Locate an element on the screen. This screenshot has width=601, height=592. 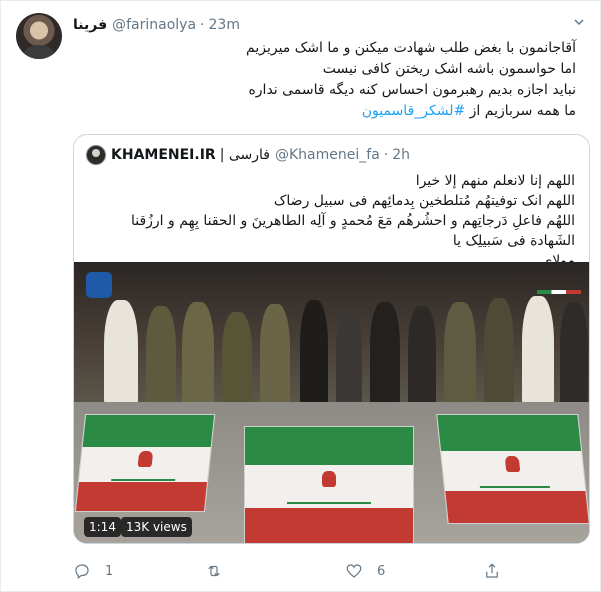
quoted-tweet-header: KHAMENEI.IR | فارسی @Khamenei_fa · 2h is located at coordinates (248, 155).